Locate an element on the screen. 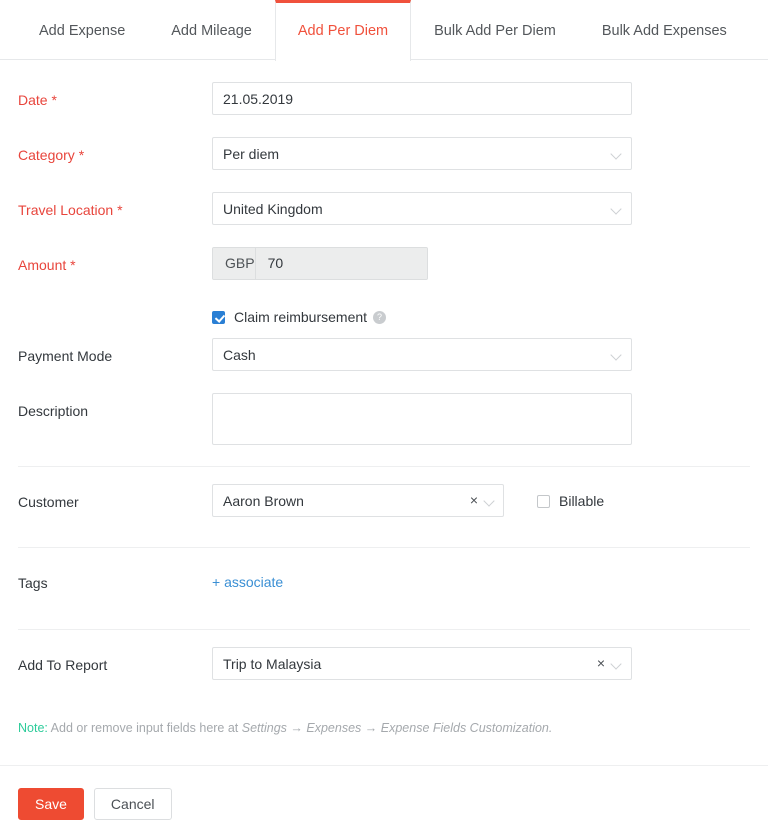 Image resolution: width=768 pixels, height=820 pixels. section-divider-customer is located at coordinates (384, 466).